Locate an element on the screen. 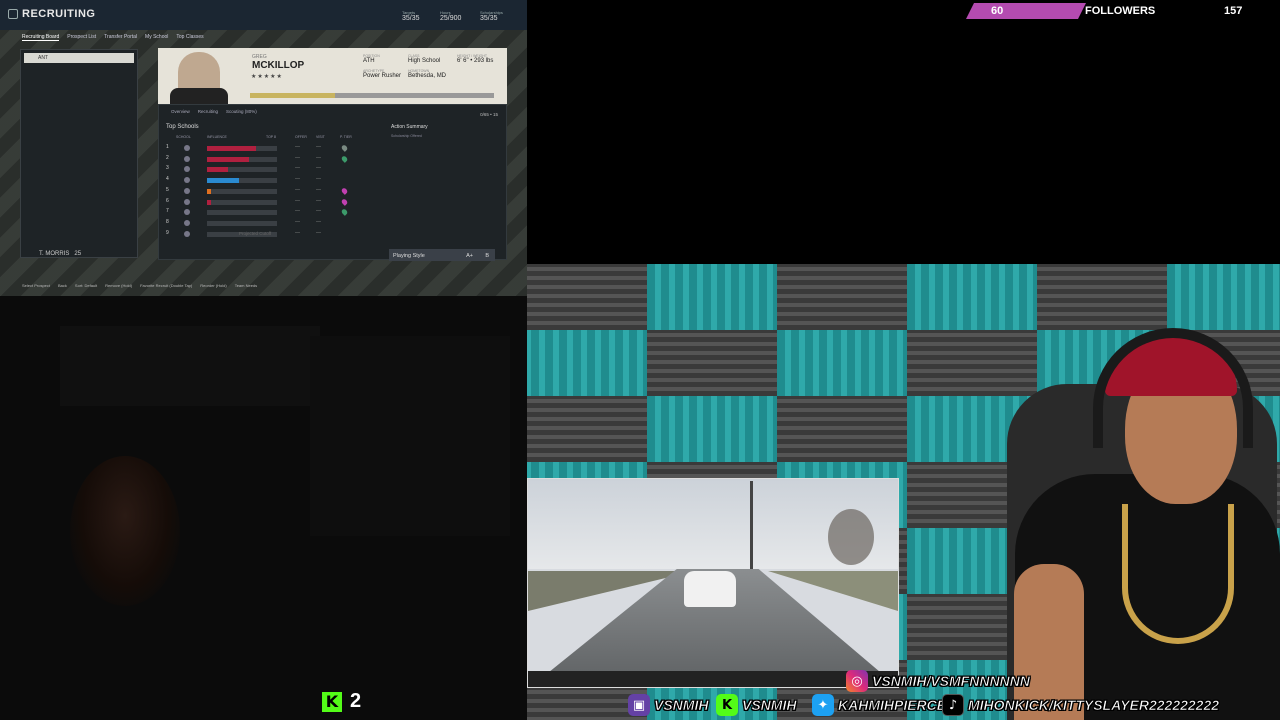 The image size is (1280, 720). tab-prospect-list: Prospect List is located at coordinates (81, 37).